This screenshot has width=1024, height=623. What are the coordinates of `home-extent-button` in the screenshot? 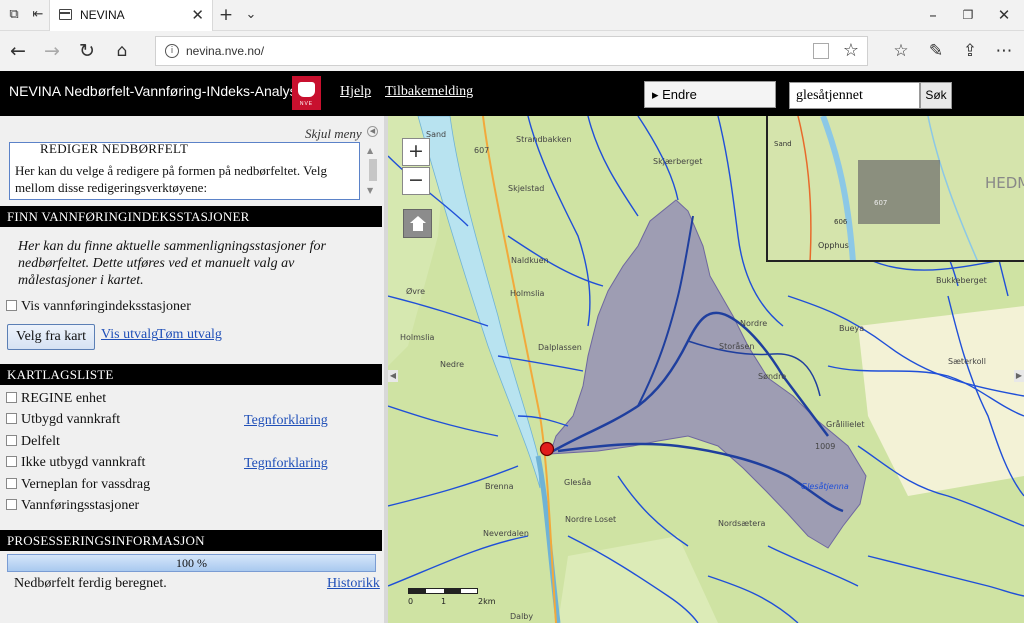 It's located at (417, 223).